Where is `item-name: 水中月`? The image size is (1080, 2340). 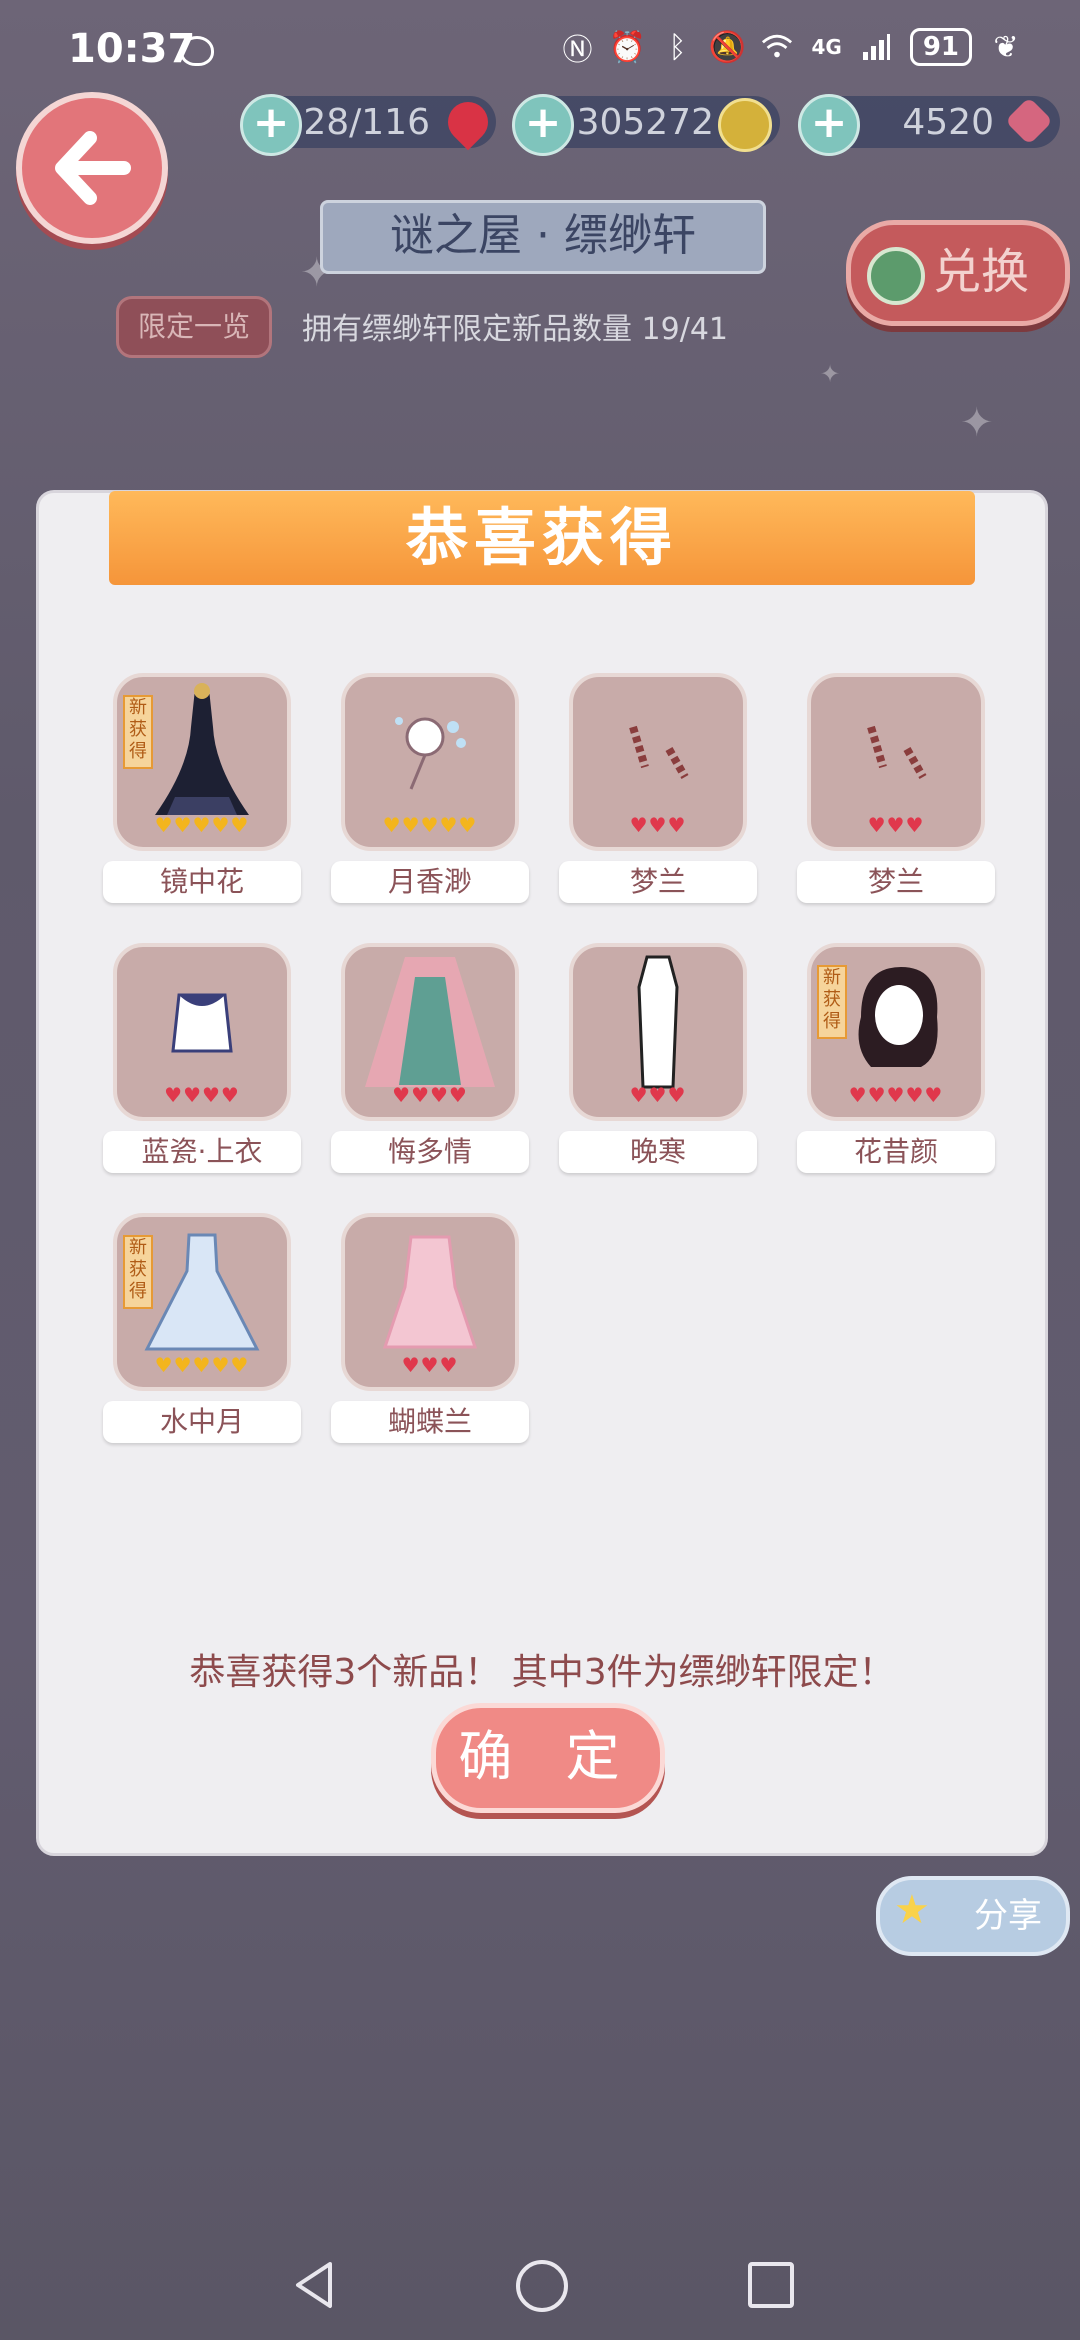
item-name: 水中月 is located at coordinates (202, 1422).